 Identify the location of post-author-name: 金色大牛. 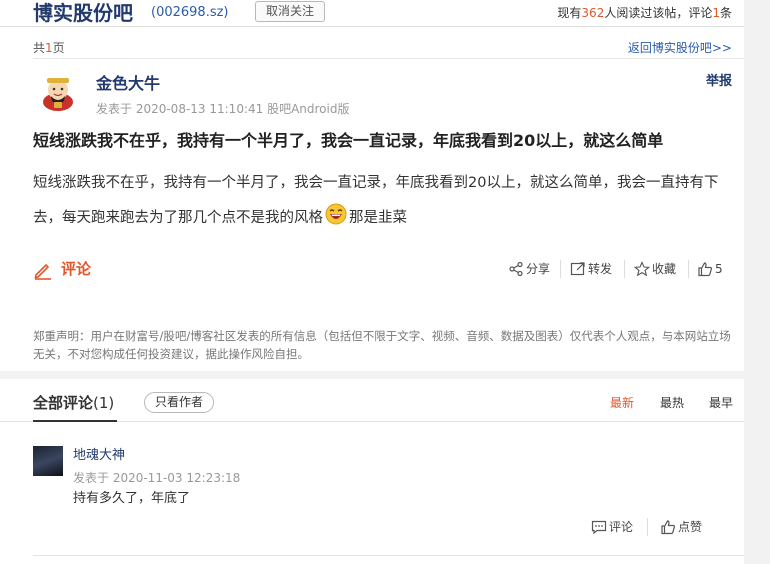
(128, 84).